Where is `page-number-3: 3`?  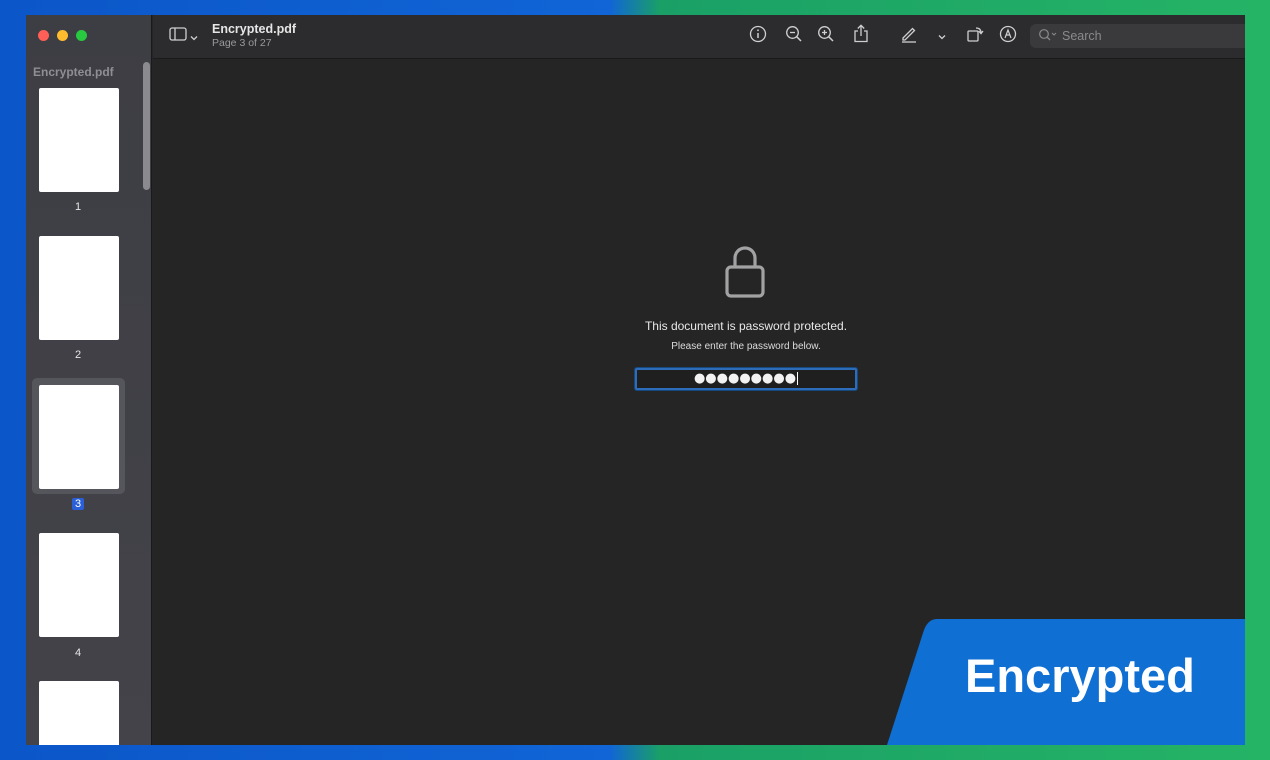 page-number-3: 3 is located at coordinates (78, 504).